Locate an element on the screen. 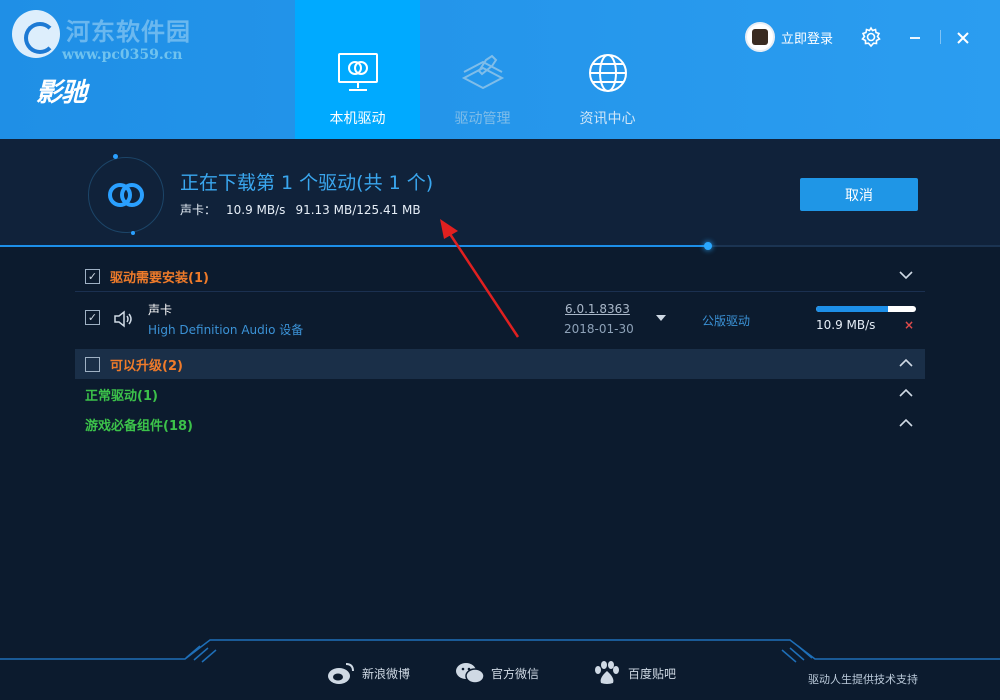 This screenshot has width=1000, height=700. driver-type: 公版驱动 is located at coordinates (726, 321).